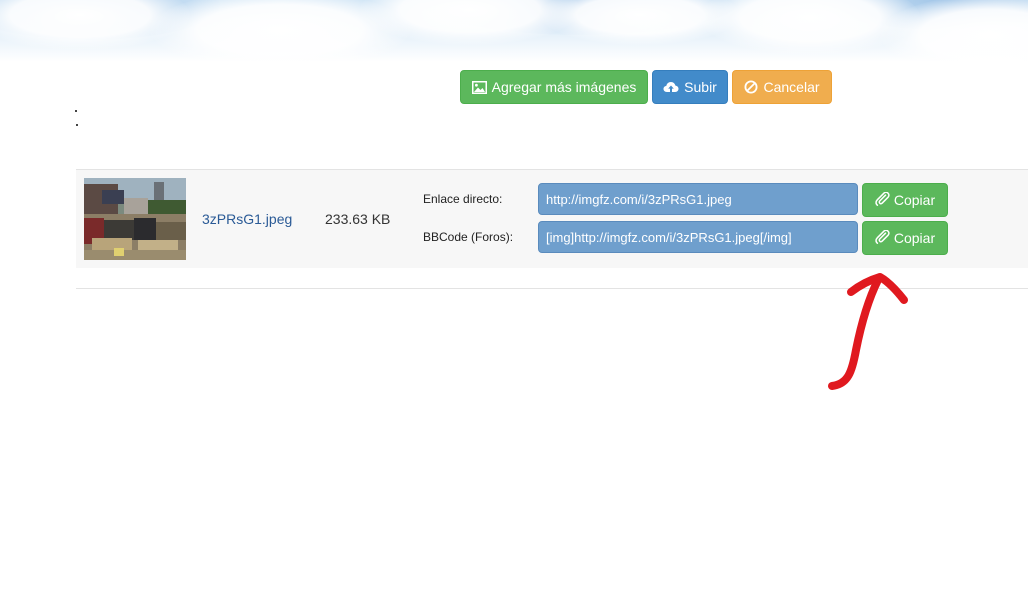 The height and width of the screenshot is (595, 1028). What do you see at coordinates (135, 219) in the screenshot?
I see `image-thumbnail` at bounding box center [135, 219].